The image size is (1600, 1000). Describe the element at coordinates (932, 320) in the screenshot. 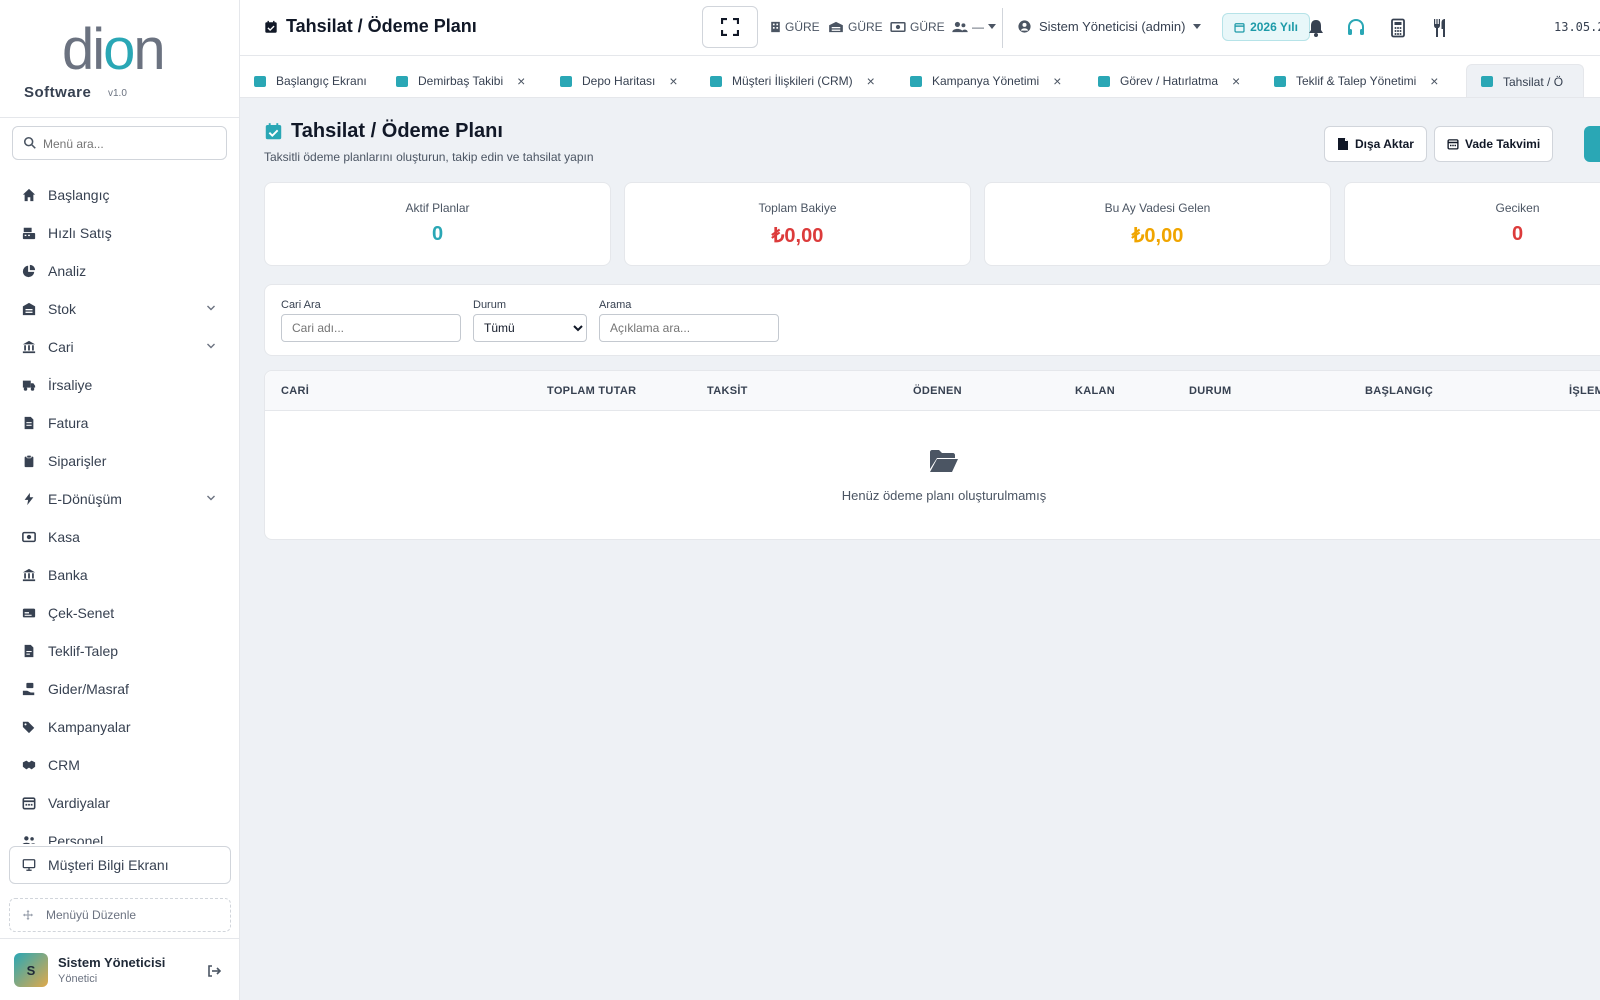

I see `filter-panel: Cari Ara Durum Tümü Arama` at that location.